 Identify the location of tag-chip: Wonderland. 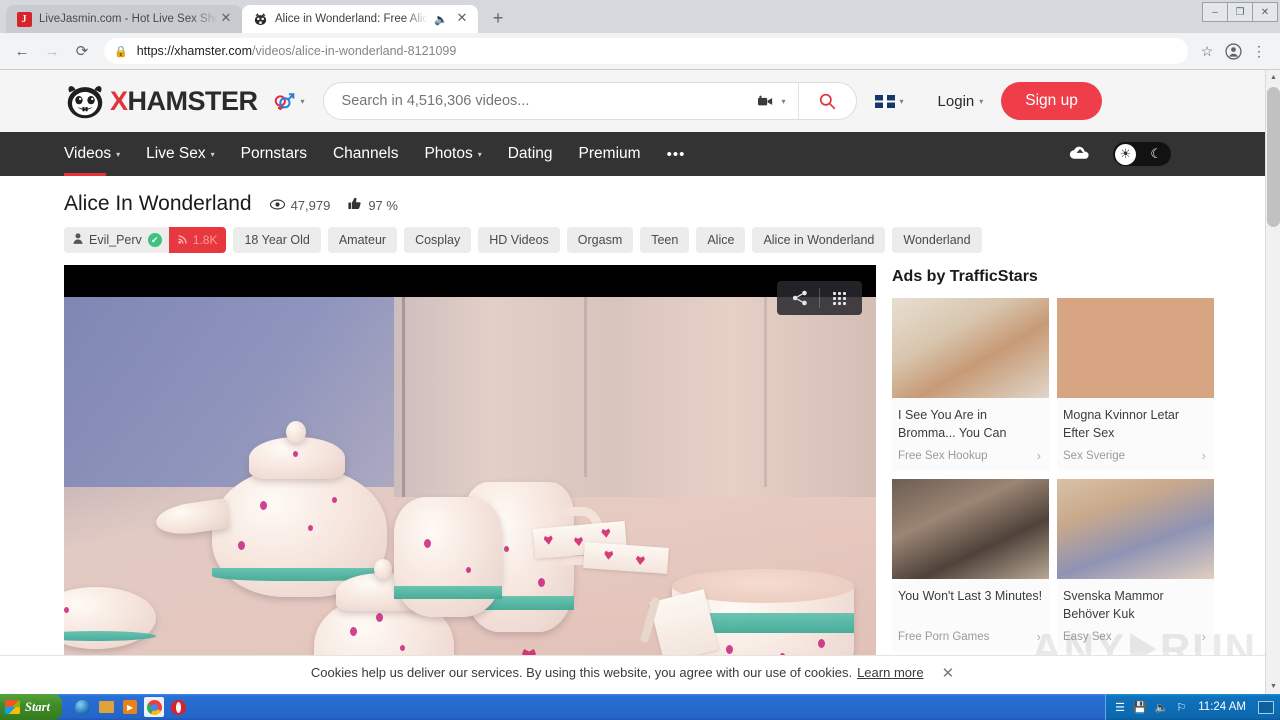
(937, 240).